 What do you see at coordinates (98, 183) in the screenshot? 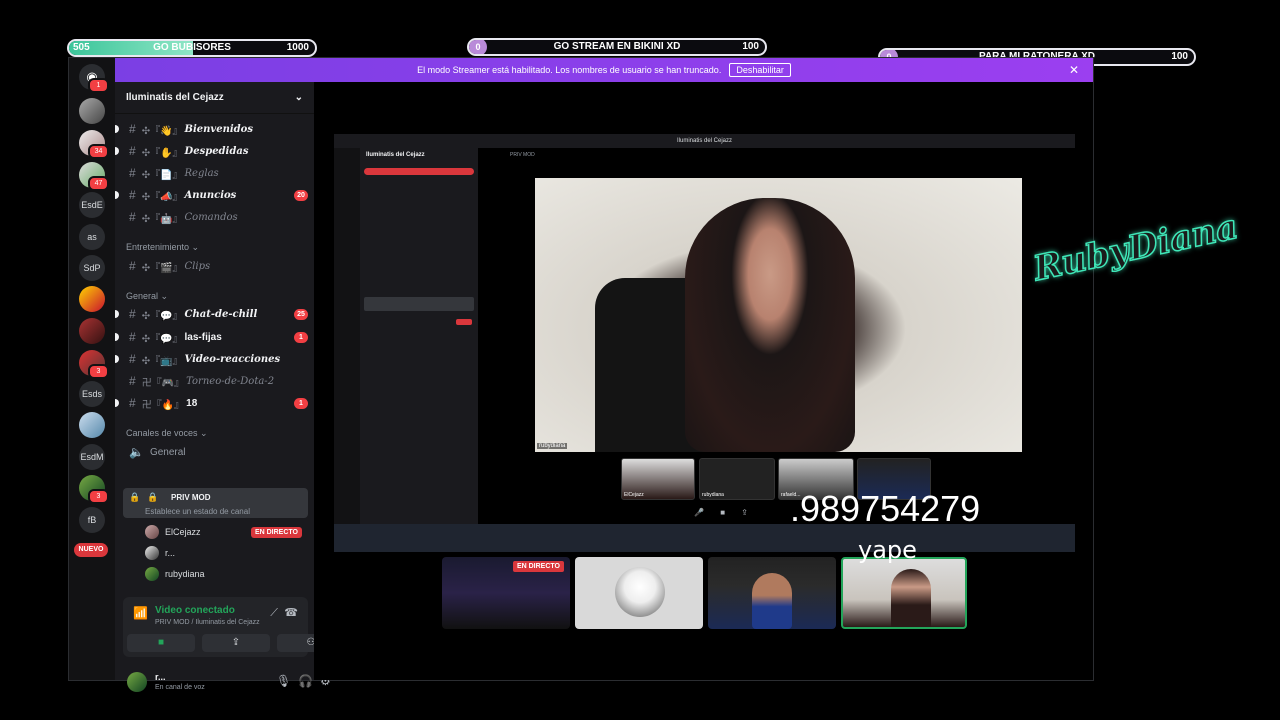
I see `unread-badge: 47` at bounding box center [98, 183].